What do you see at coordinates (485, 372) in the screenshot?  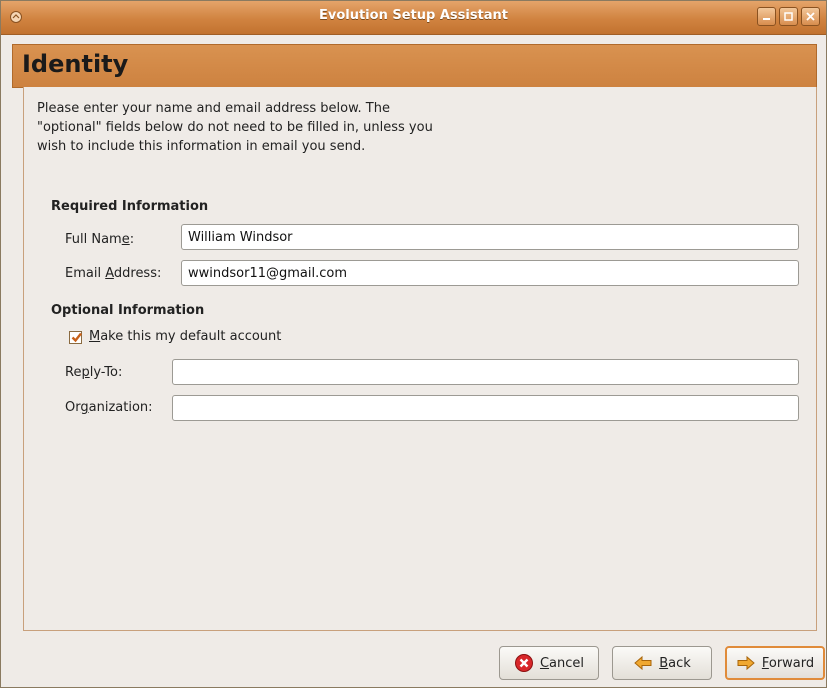 I see `reply-to-field` at bounding box center [485, 372].